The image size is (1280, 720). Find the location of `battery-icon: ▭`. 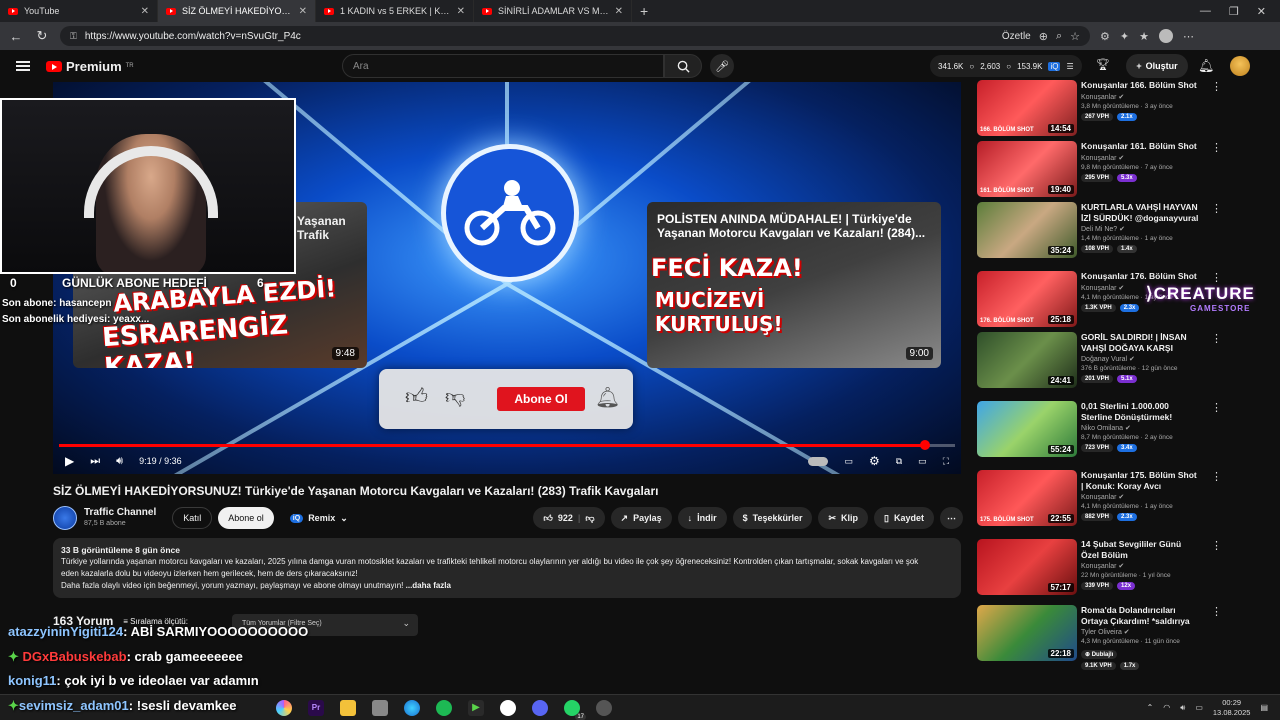

battery-icon: ▭ is located at coordinates (1199, 707).